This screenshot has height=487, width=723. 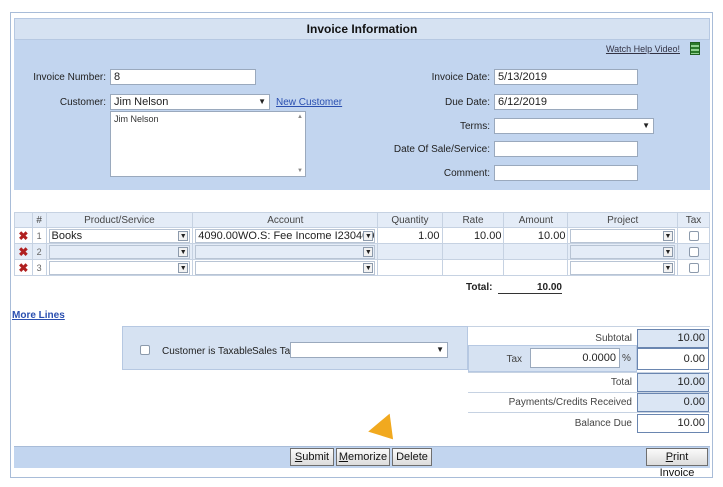 What do you see at coordinates (67, 235) in the screenshot?
I see `product-value: Books` at bounding box center [67, 235].